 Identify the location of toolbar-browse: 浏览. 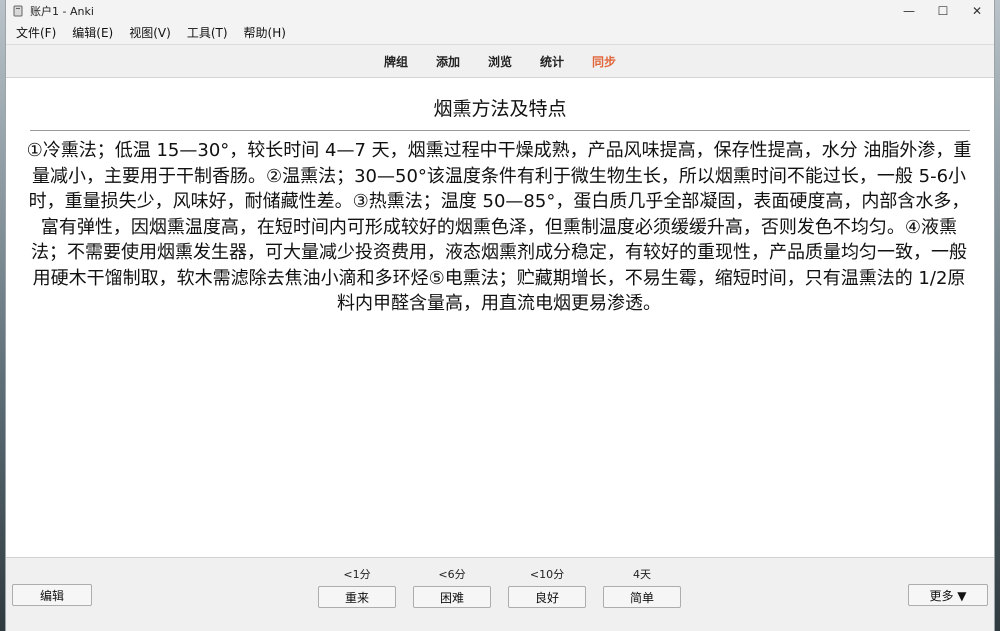
(500, 61).